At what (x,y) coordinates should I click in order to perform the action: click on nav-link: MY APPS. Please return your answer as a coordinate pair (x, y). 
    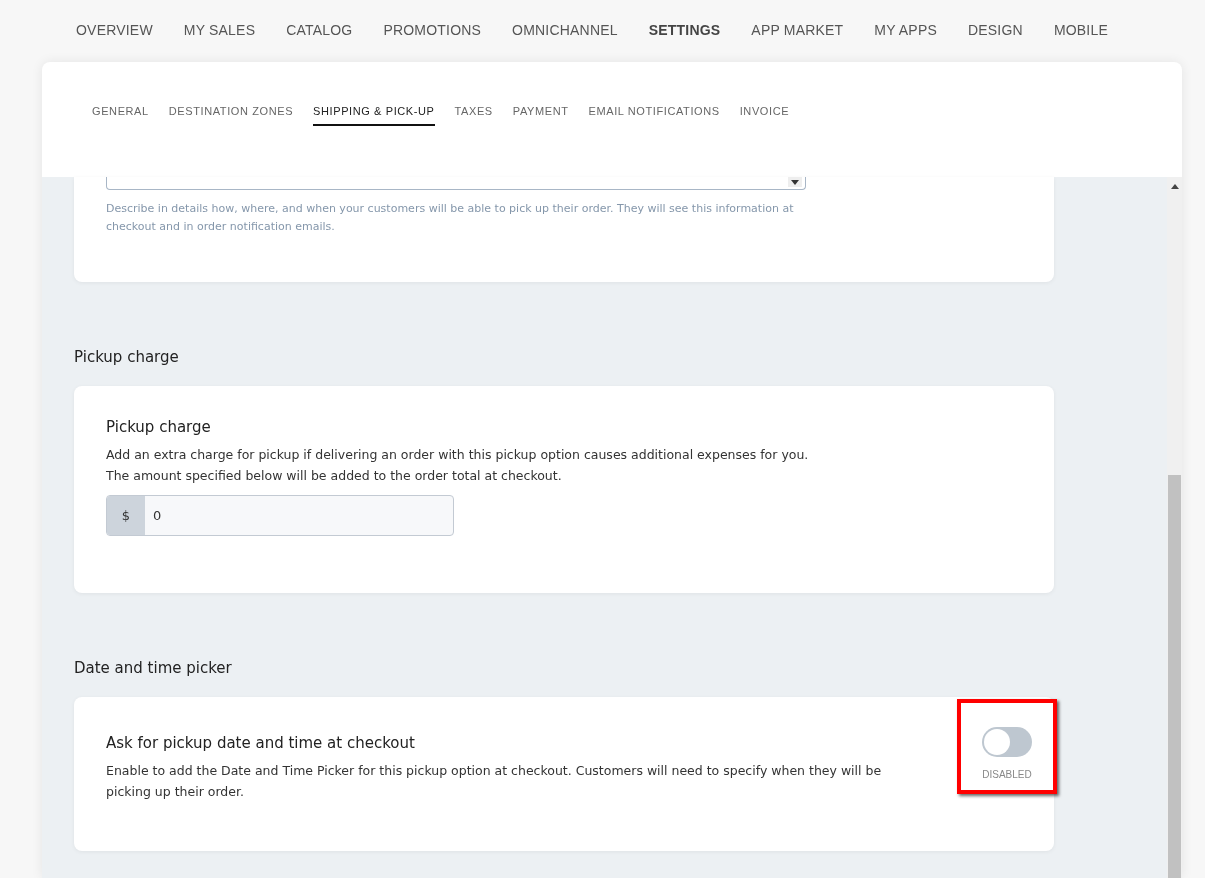
    Looking at the image, I should click on (905, 41).